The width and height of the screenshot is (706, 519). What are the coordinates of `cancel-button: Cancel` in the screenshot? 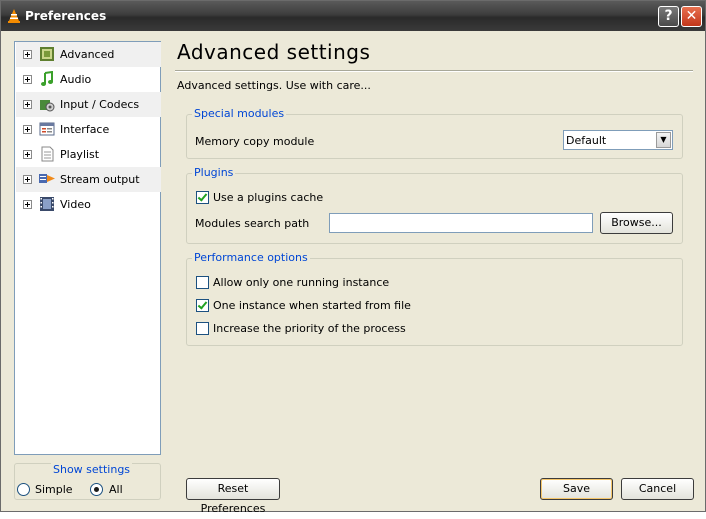 It's located at (657, 489).